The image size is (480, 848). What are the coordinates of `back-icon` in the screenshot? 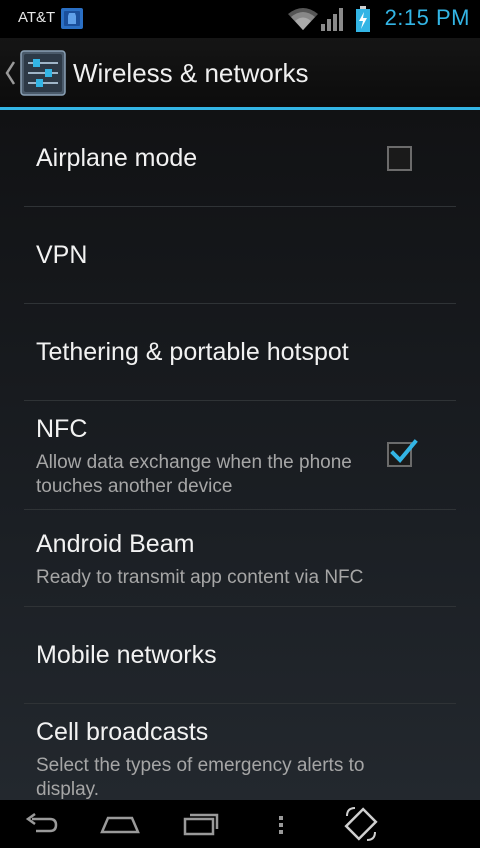 It's located at (42, 824).